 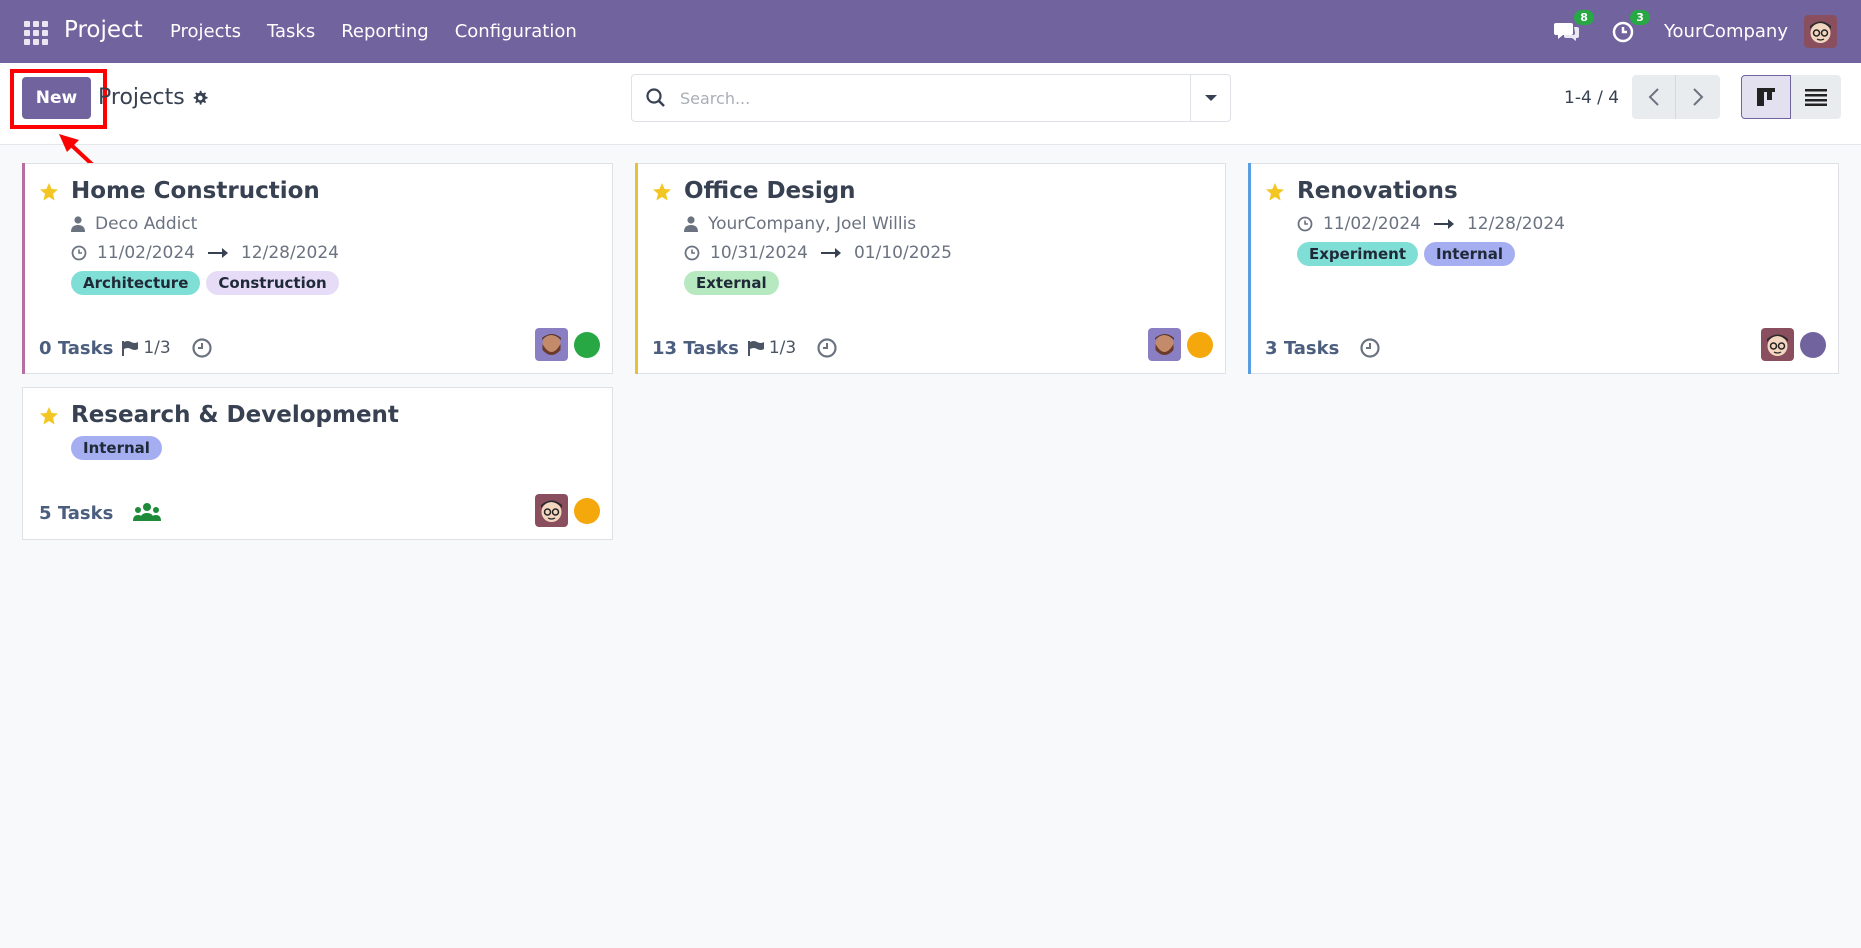 I want to click on user-avatar-icon, so click(x=1820, y=31).